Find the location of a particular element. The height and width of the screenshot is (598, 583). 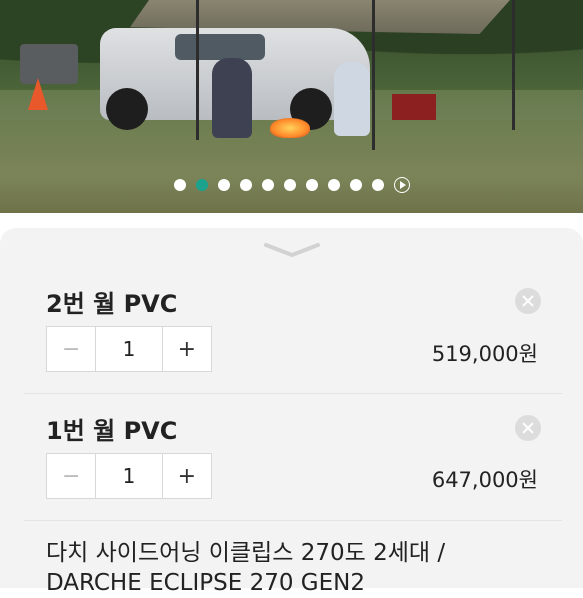

carousel-dot-active is located at coordinates (201, 185).